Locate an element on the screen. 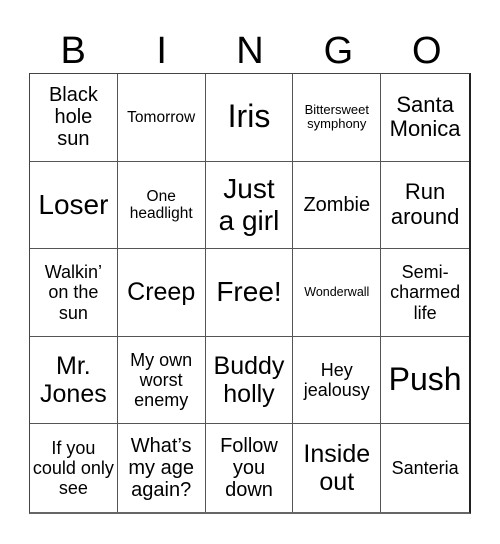 This screenshot has height=544, width=500. cell-text: Creep is located at coordinates (161, 292).